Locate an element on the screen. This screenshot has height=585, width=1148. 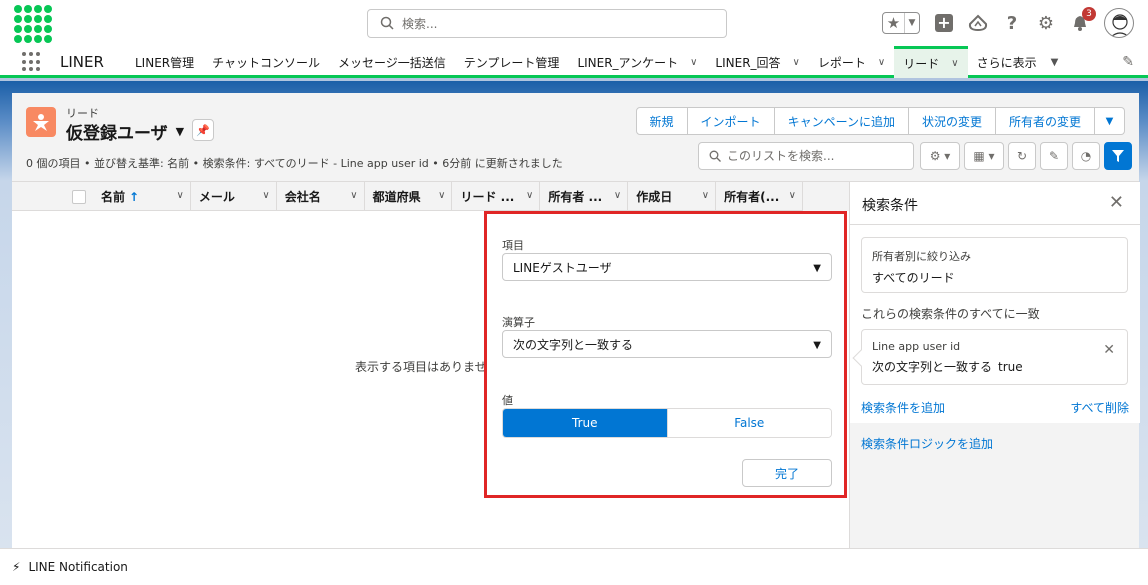
select-all-checkbox-cell is located at coordinates (52, 196).